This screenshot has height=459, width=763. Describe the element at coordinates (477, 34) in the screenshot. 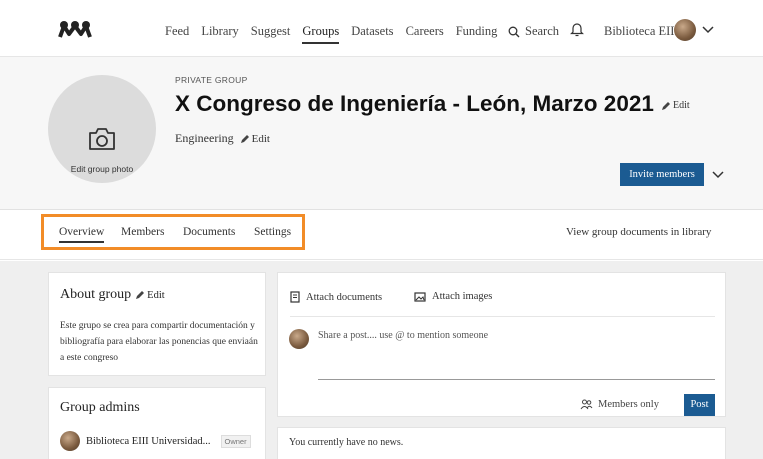

I see `nav-funding: Funding` at that location.